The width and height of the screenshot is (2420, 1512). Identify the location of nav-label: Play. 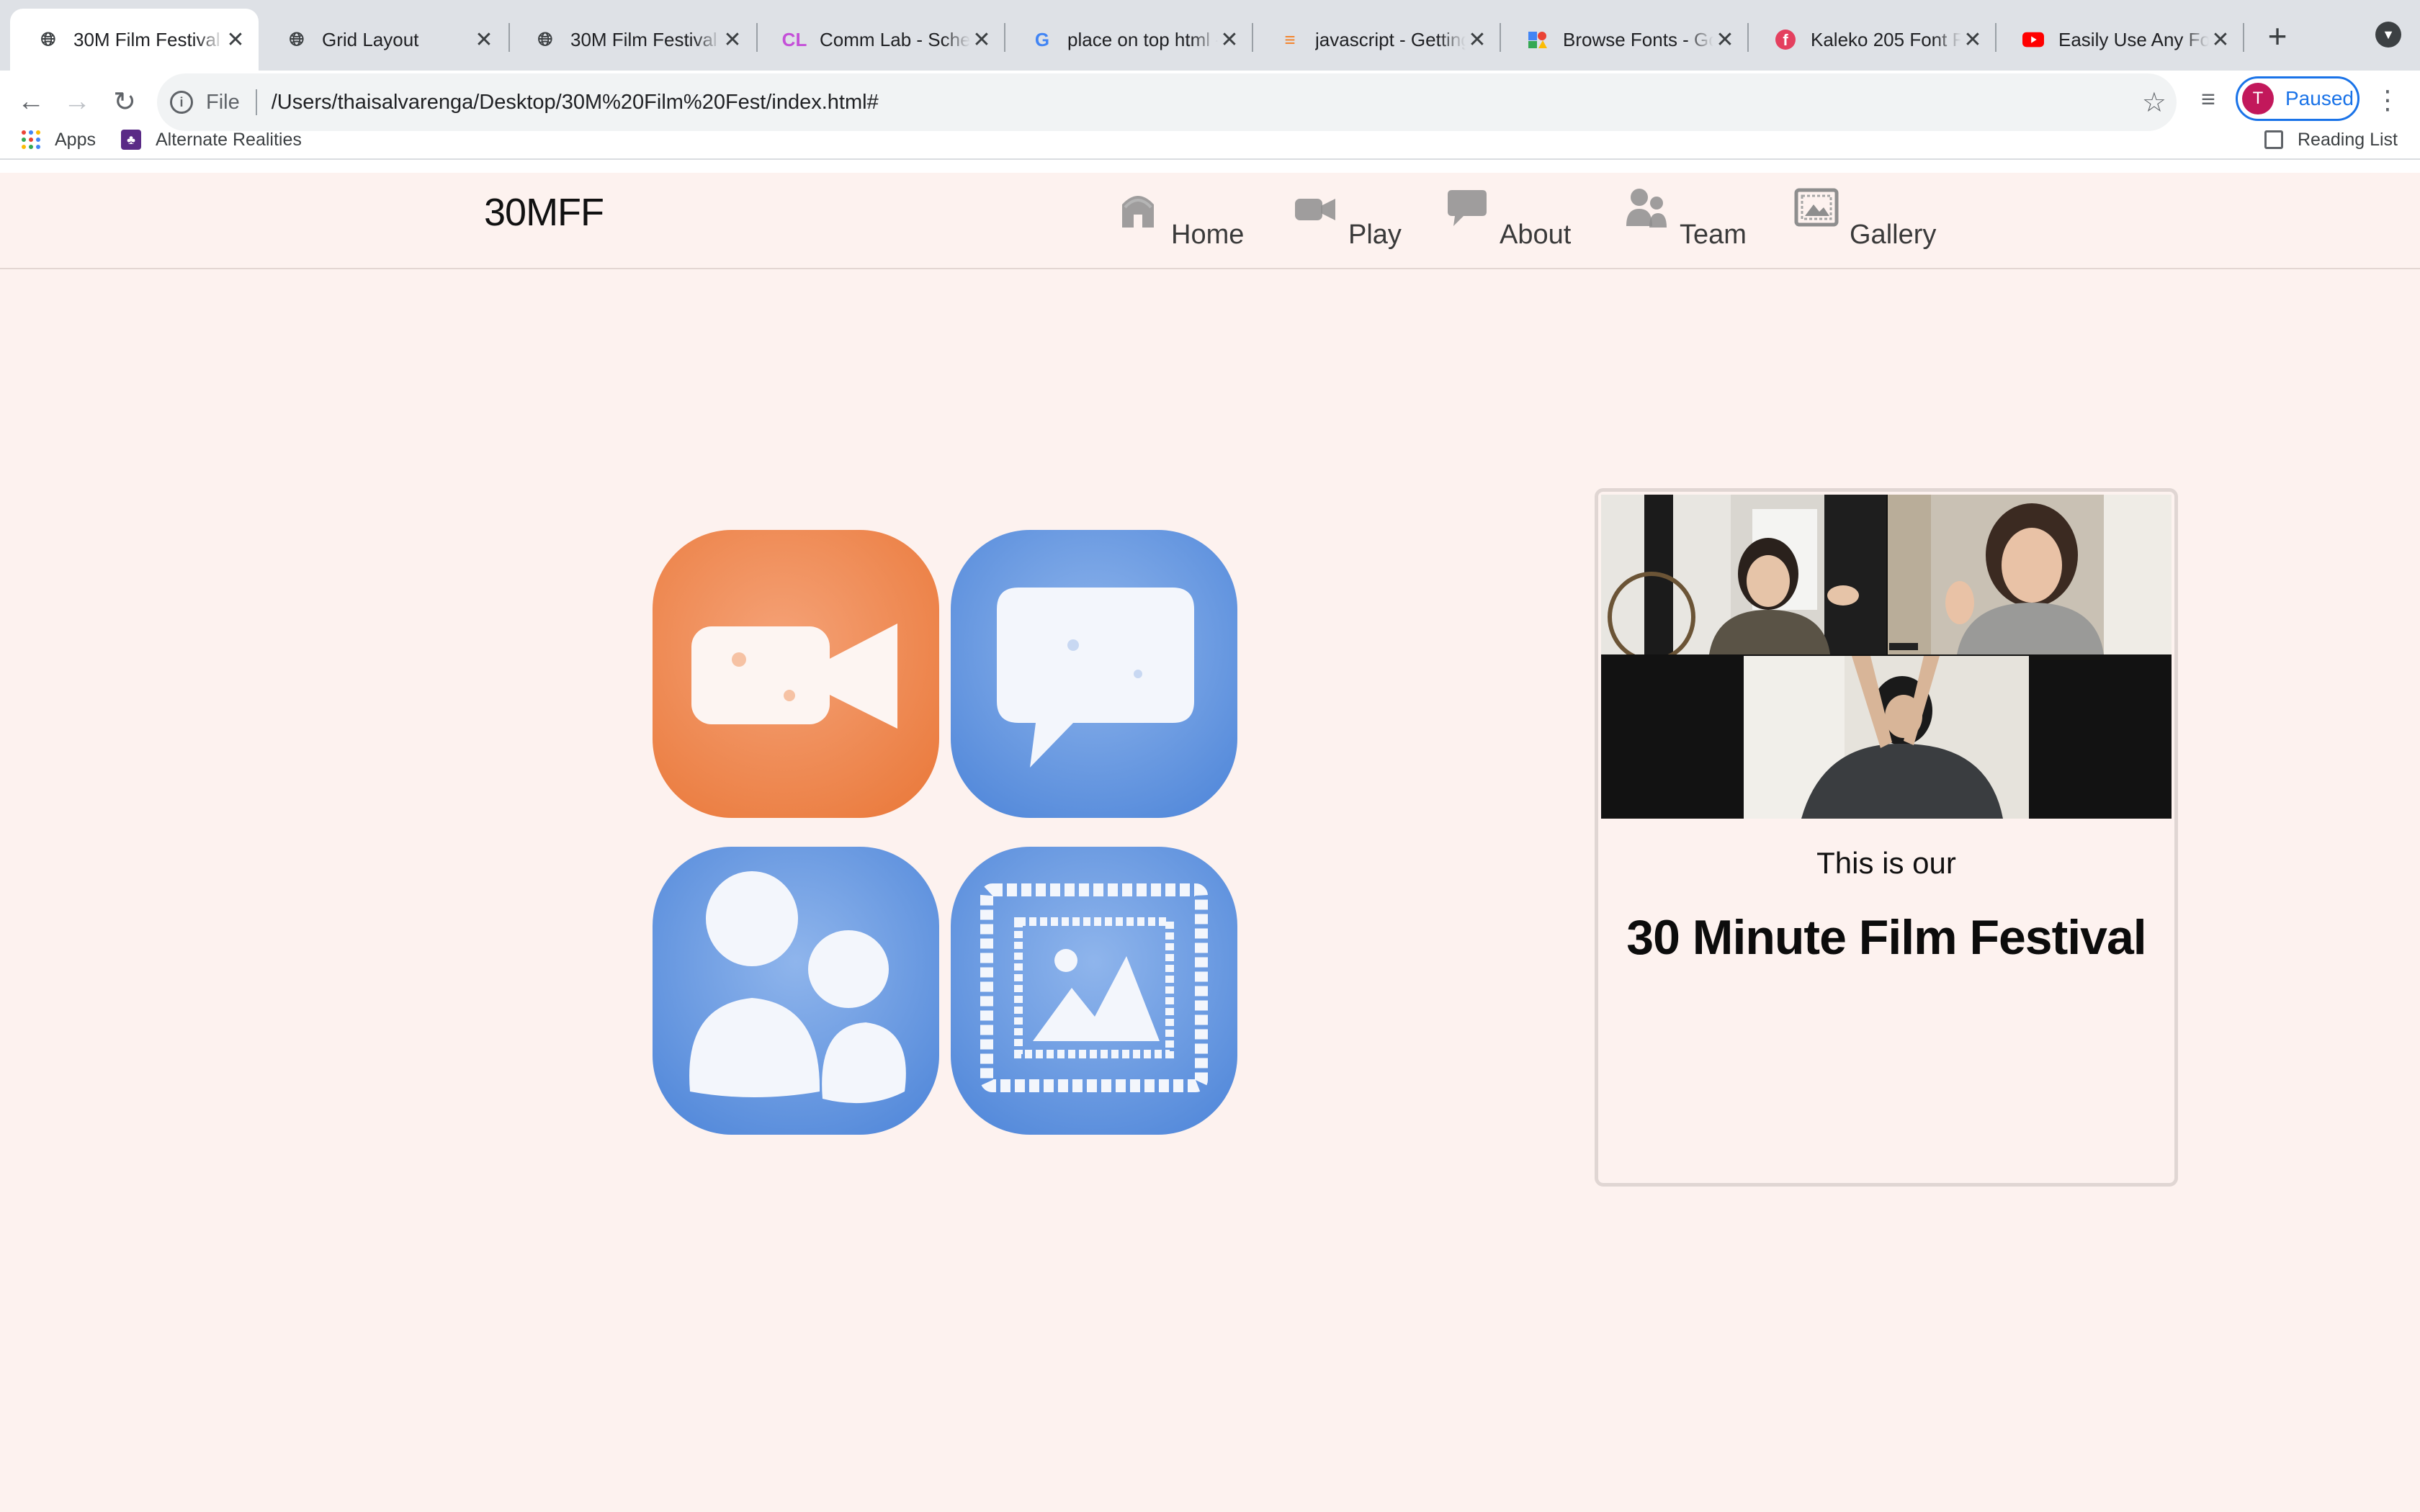
(1375, 235).